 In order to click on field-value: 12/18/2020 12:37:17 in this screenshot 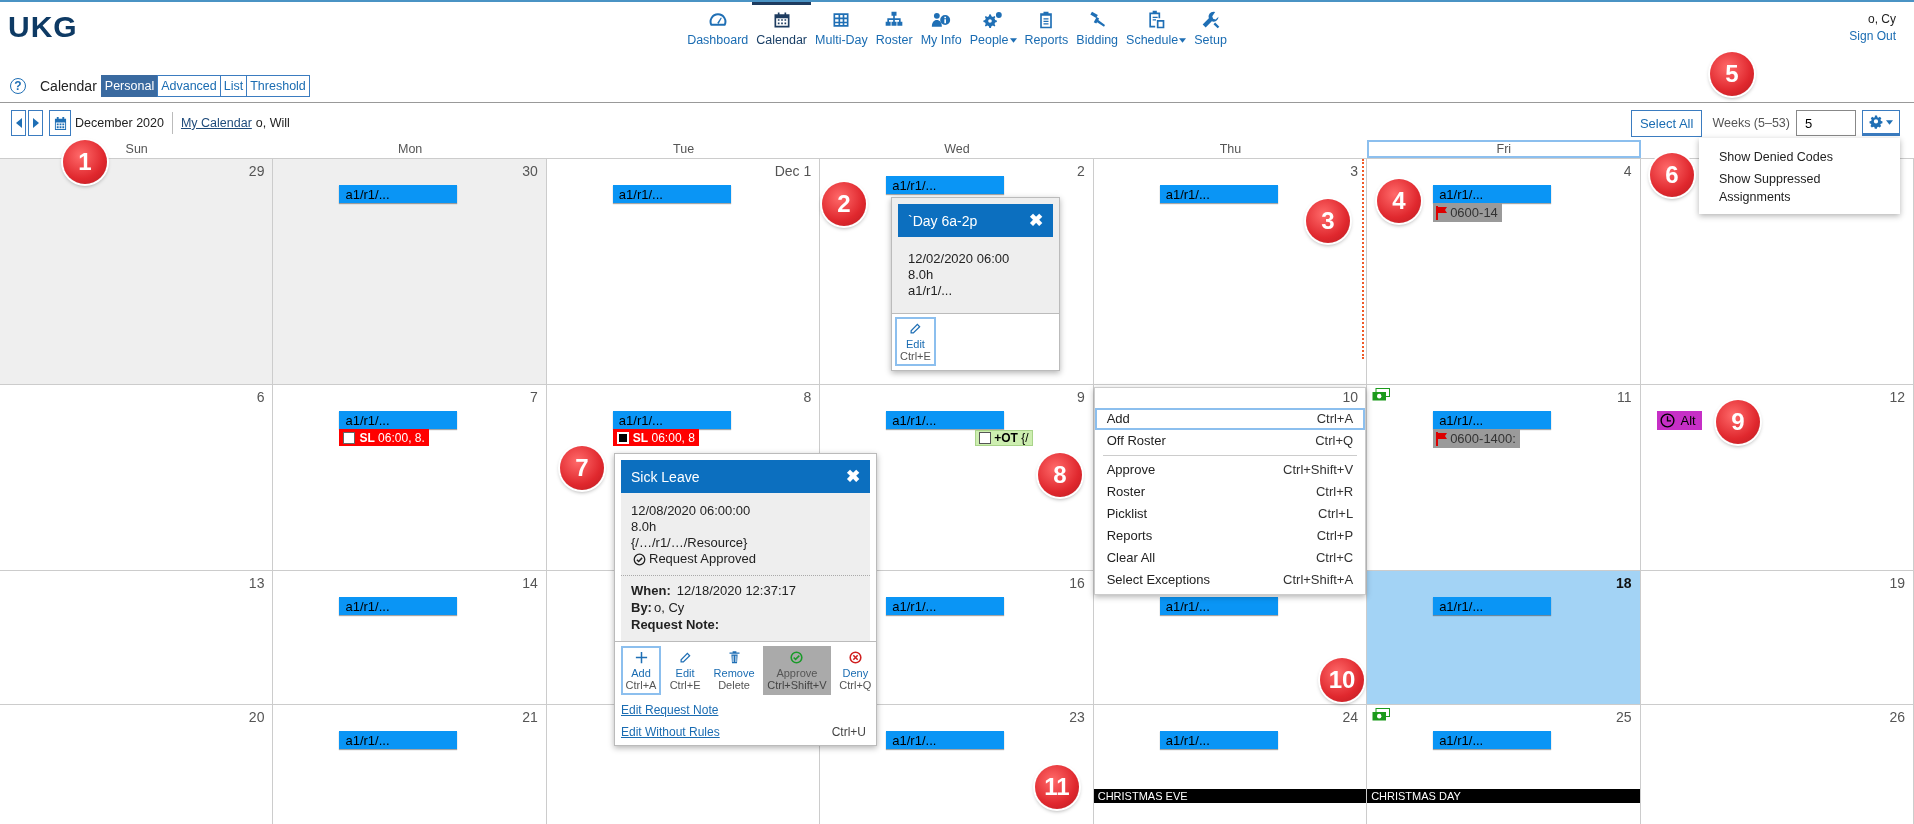, I will do `click(736, 590)`.